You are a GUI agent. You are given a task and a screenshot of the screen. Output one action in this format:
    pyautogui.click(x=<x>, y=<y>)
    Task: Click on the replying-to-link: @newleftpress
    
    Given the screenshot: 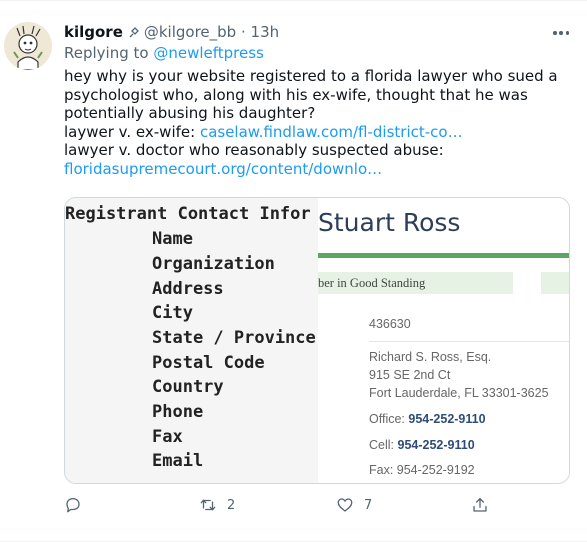 What is the action you would take?
    pyautogui.click(x=208, y=53)
    